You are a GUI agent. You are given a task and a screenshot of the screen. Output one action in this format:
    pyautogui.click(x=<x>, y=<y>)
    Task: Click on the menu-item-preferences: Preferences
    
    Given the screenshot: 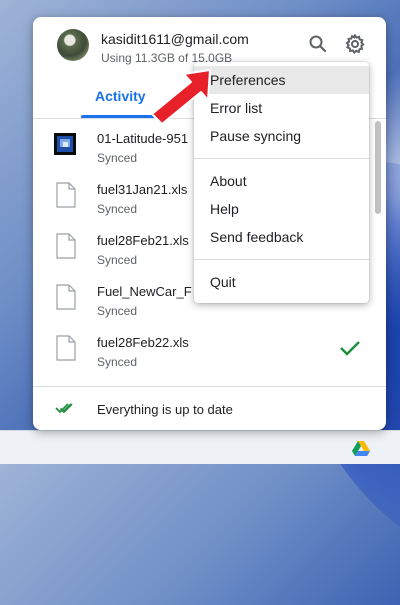 What is the action you would take?
    pyautogui.click(x=281, y=80)
    